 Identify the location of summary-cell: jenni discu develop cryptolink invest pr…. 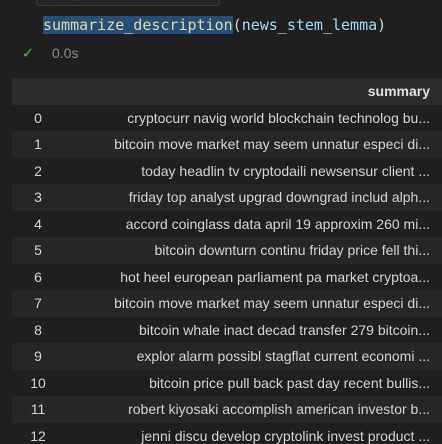
(285, 435).